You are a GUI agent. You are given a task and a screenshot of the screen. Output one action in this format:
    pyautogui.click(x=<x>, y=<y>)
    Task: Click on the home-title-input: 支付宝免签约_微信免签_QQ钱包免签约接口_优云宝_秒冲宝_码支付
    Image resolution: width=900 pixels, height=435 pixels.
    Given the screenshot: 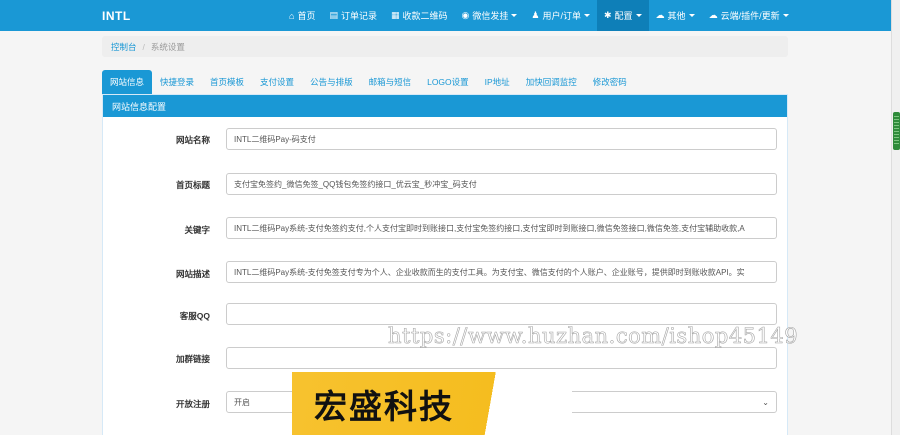 What is the action you would take?
    pyautogui.click(x=501, y=184)
    